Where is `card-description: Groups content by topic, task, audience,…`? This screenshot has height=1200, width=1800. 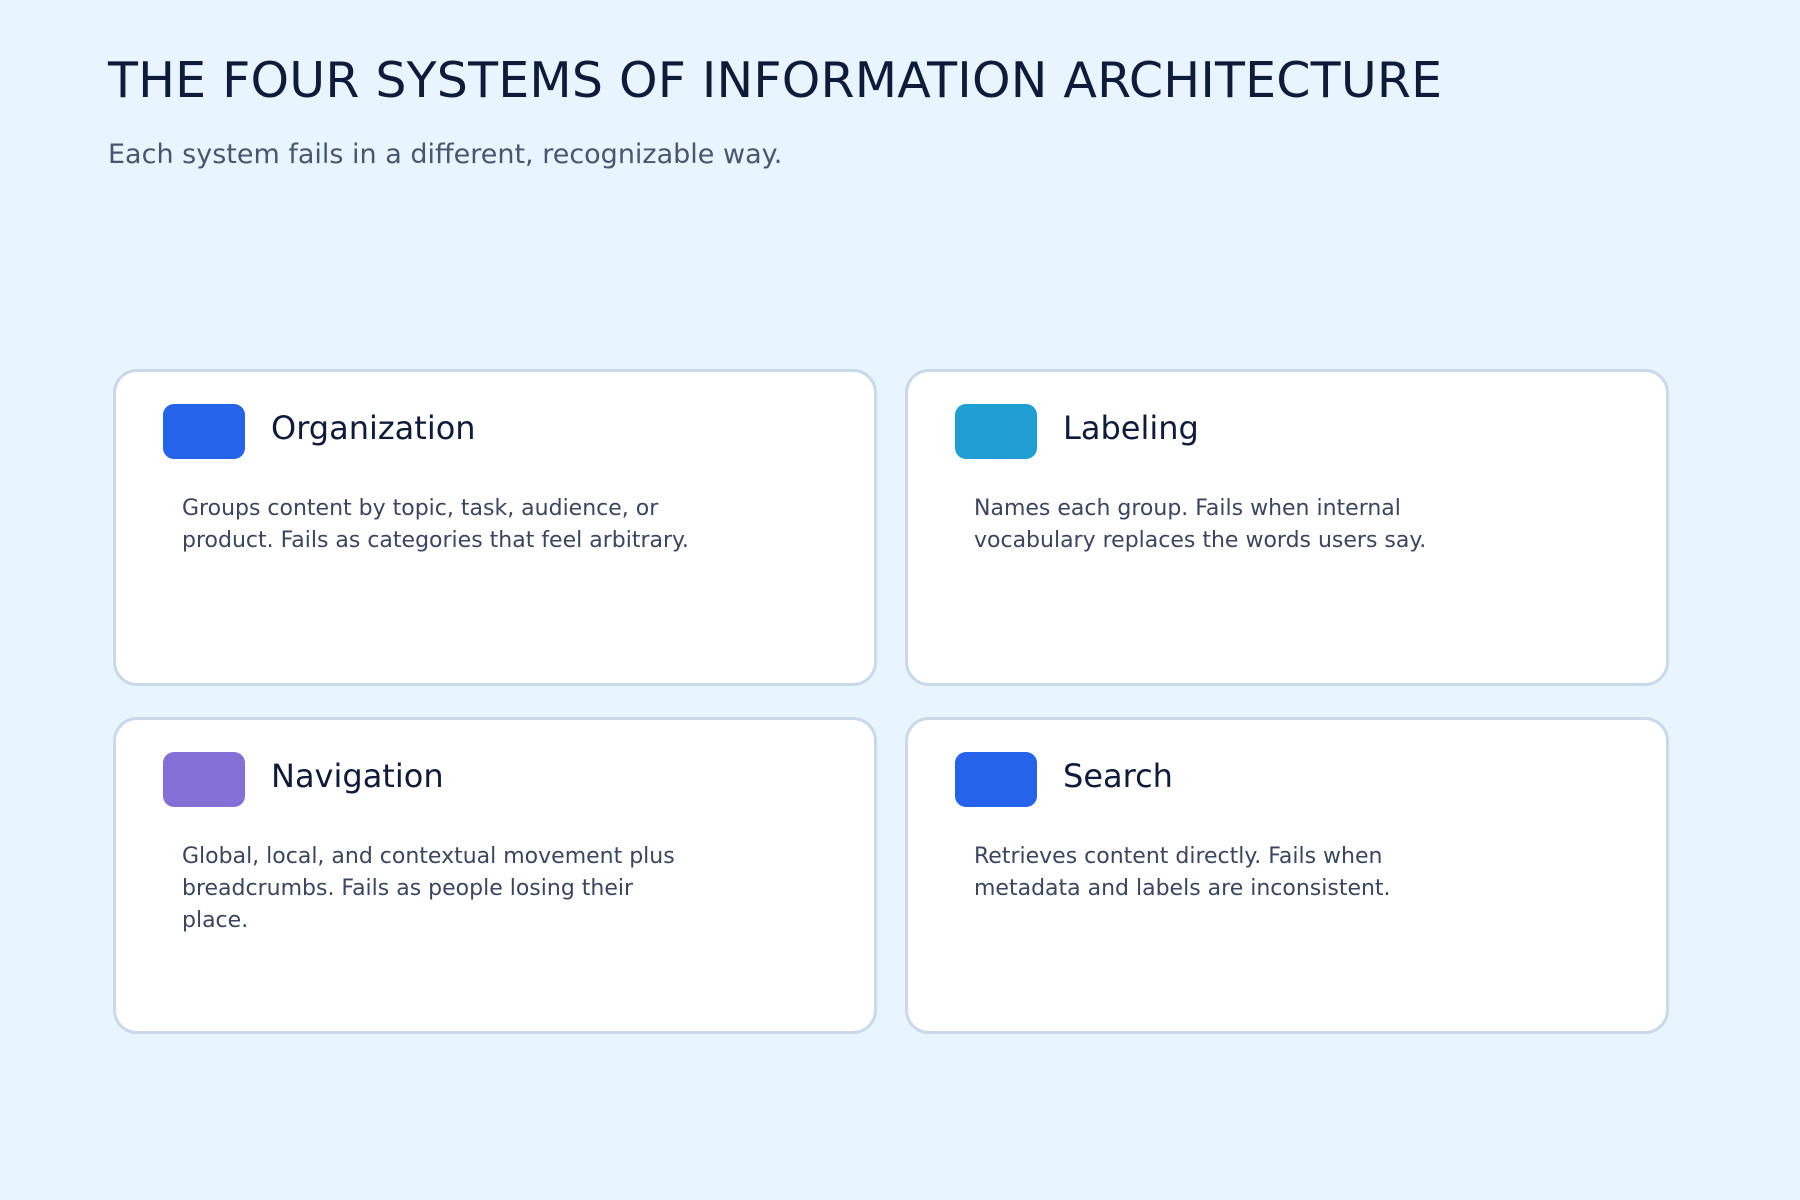 card-description: Groups content by topic, task, audience,… is located at coordinates (435, 524).